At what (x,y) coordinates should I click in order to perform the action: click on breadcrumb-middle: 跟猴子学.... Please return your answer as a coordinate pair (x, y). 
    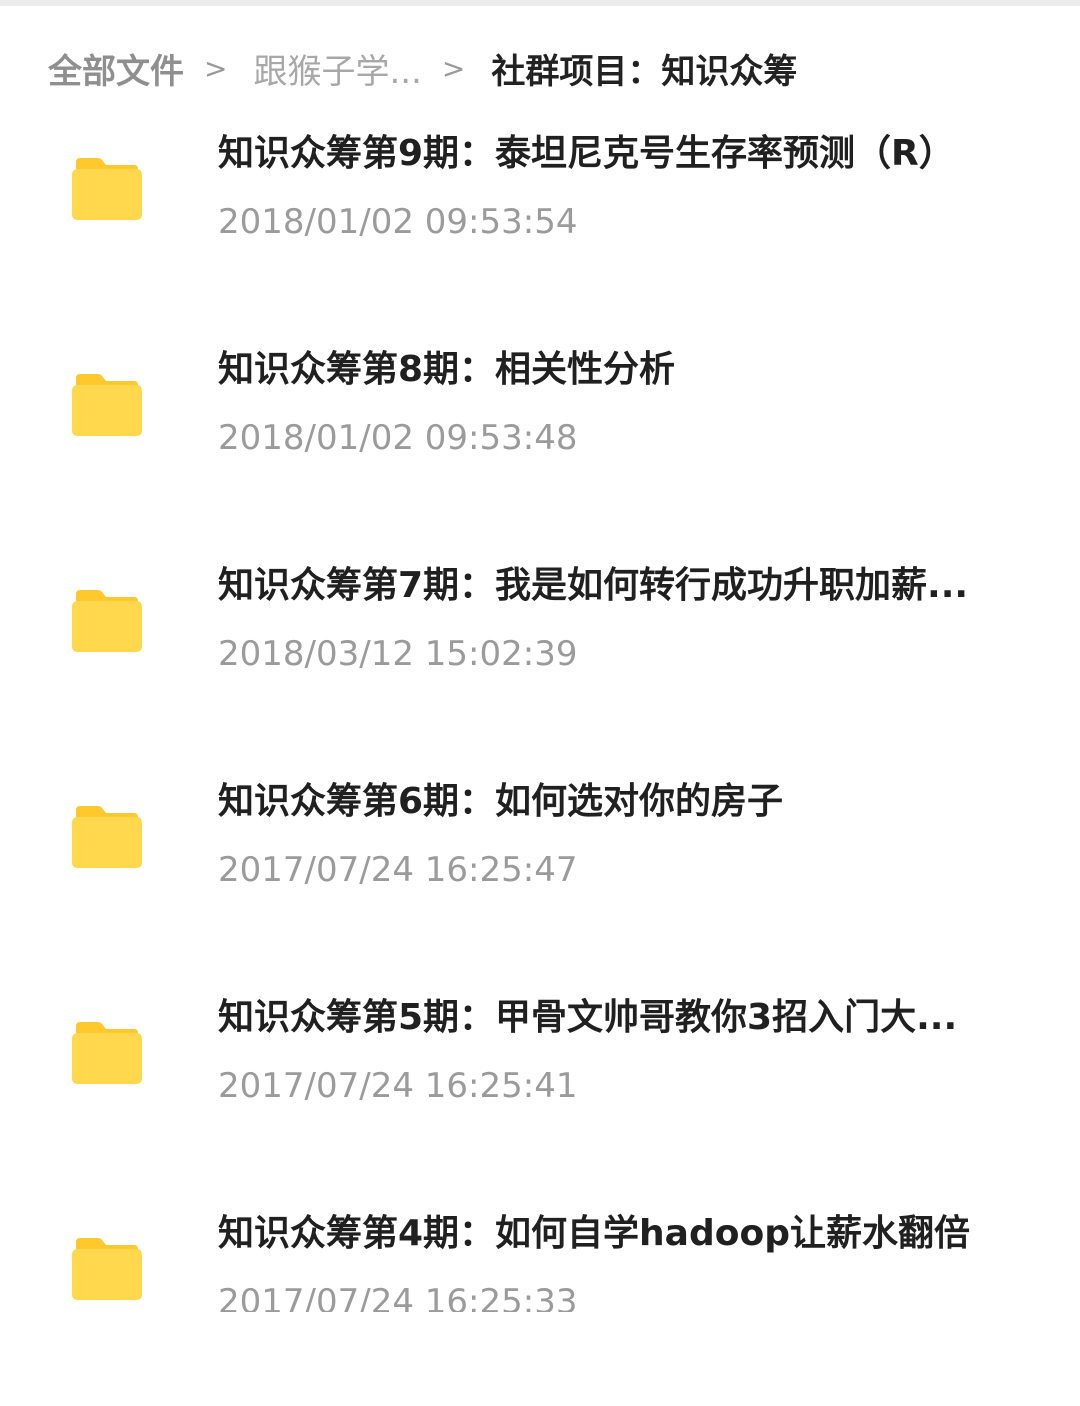
    Looking at the image, I should click on (337, 68).